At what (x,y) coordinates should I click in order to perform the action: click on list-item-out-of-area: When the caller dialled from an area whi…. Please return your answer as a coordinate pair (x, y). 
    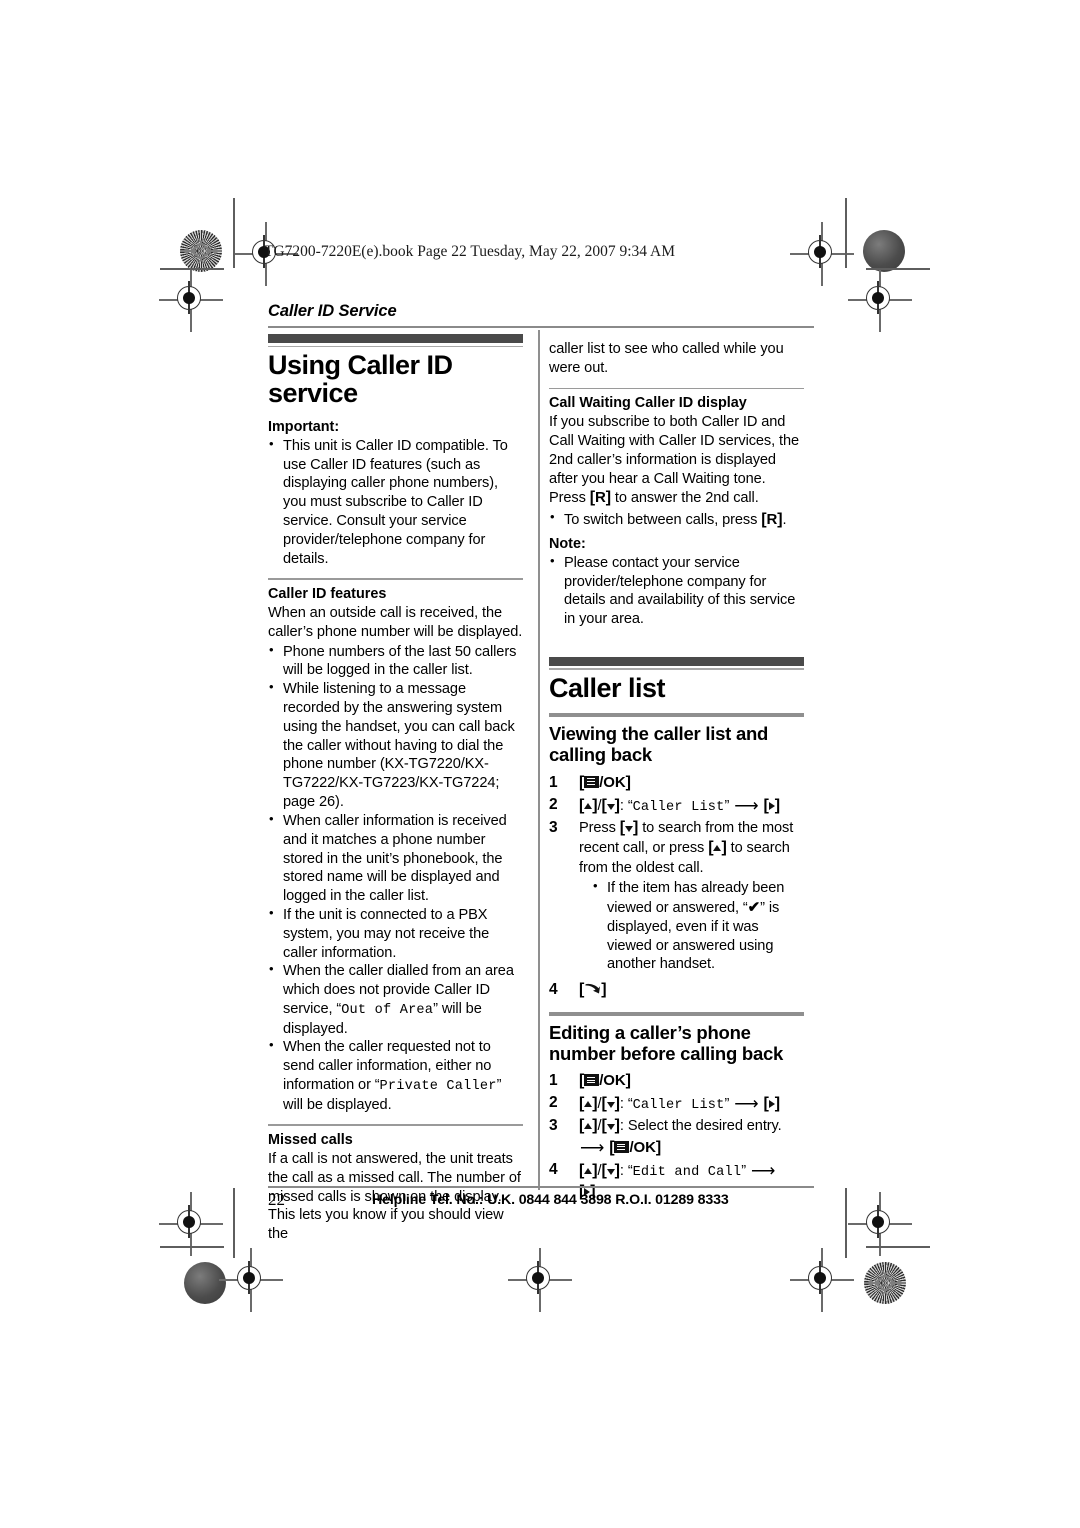
    Looking at the image, I should click on (395, 999).